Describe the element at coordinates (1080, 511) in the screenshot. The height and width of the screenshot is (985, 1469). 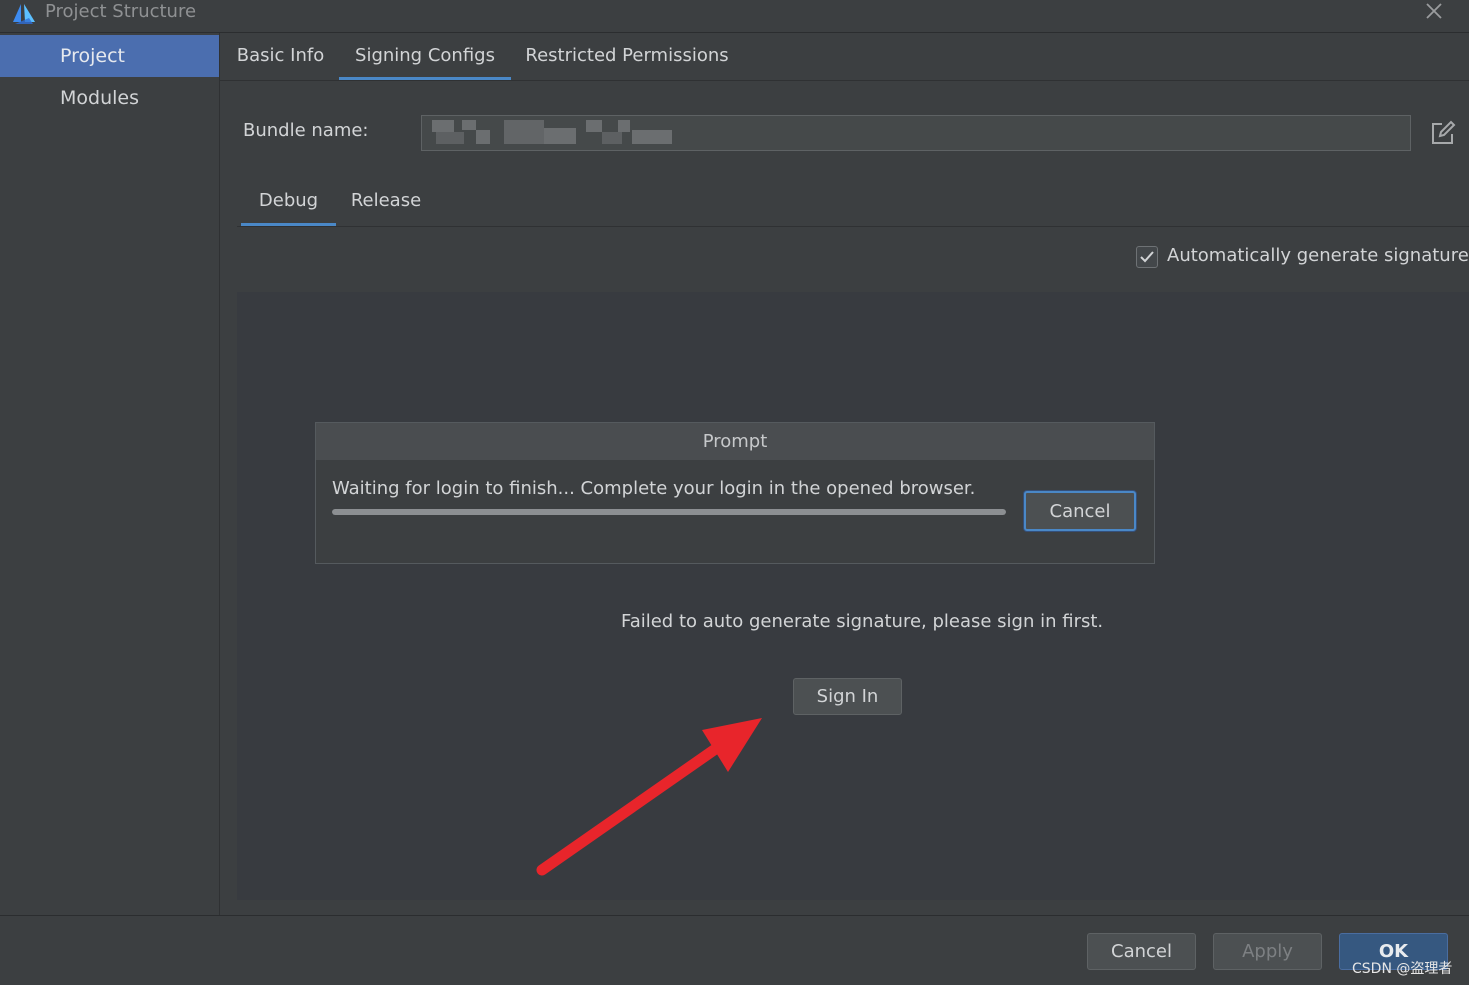
I see `prompt-cancel-button: Cancel` at that location.